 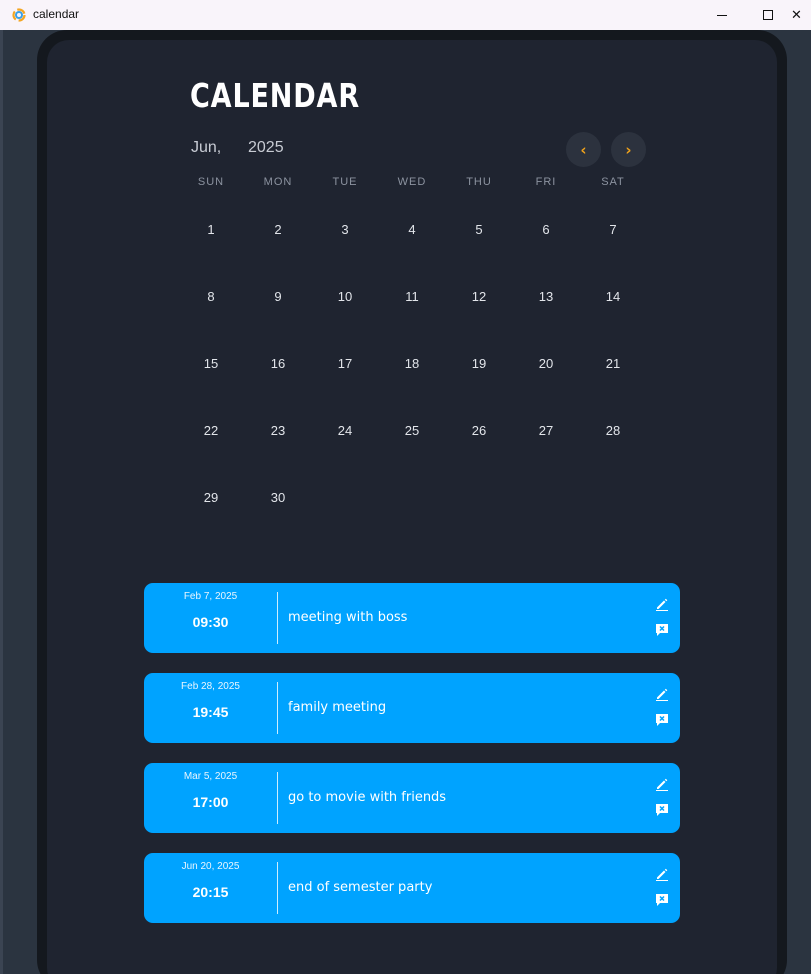 I want to click on day-cell: 17, so click(x=345, y=364).